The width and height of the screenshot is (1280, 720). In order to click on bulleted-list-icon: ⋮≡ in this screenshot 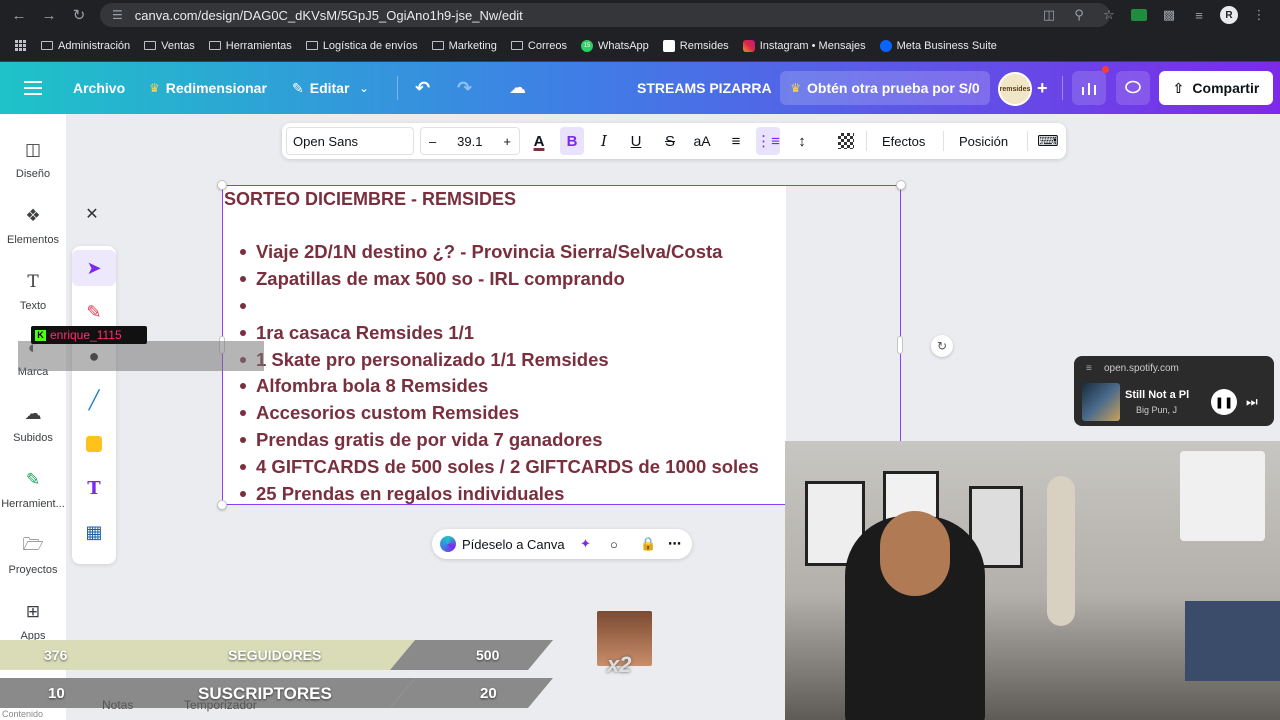, I will do `click(768, 141)`.